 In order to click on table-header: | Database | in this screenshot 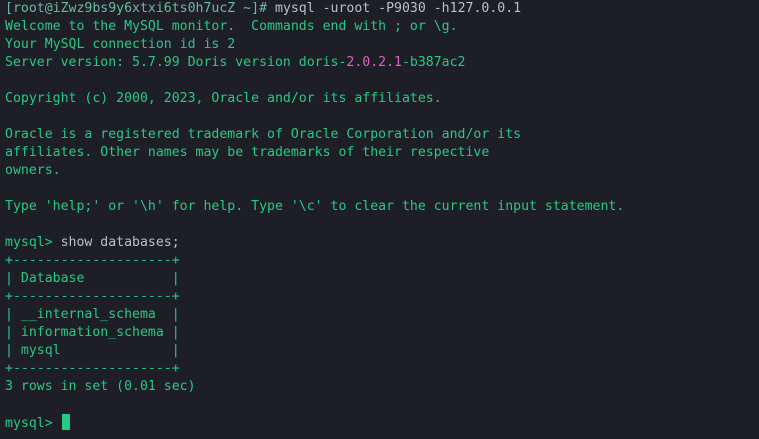, I will do `click(92, 278)`.